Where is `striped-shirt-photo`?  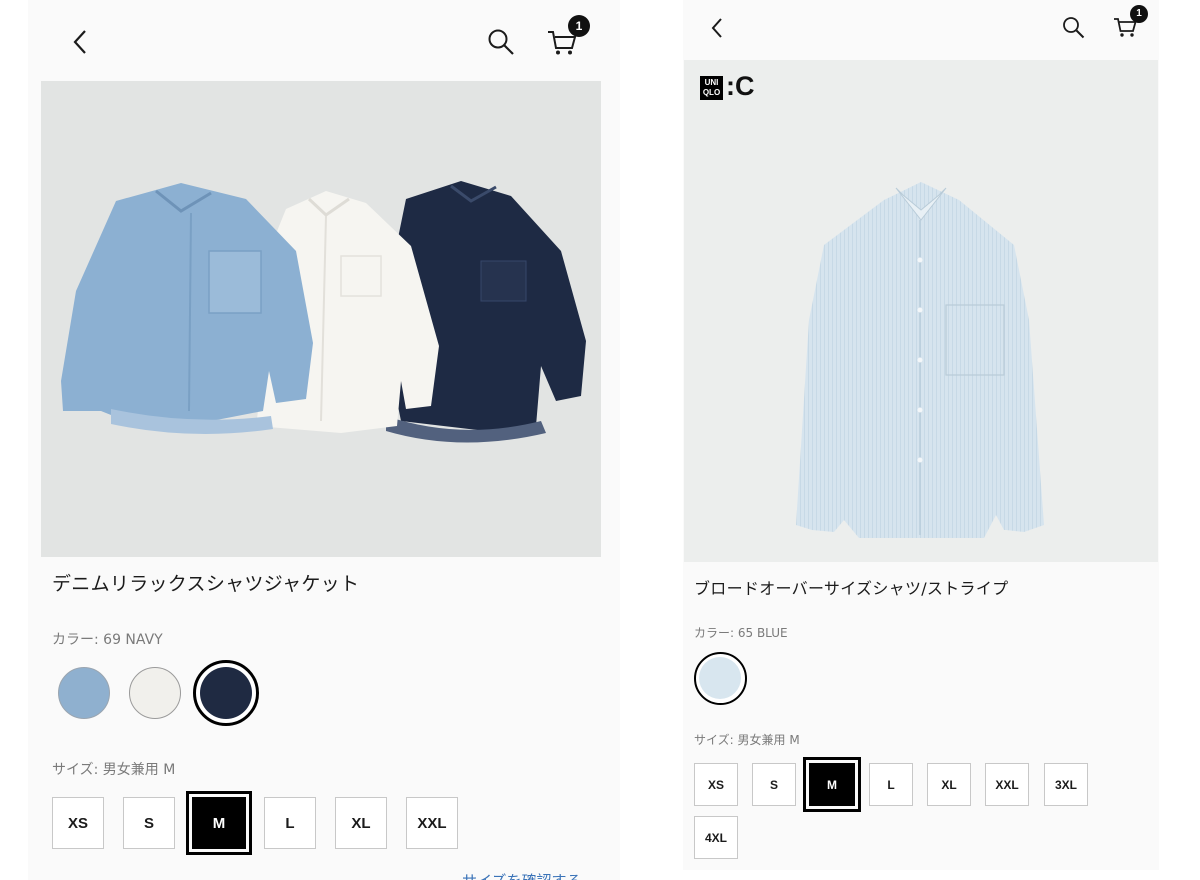
striped-shirt-photo is located at coordinates (920, 360).